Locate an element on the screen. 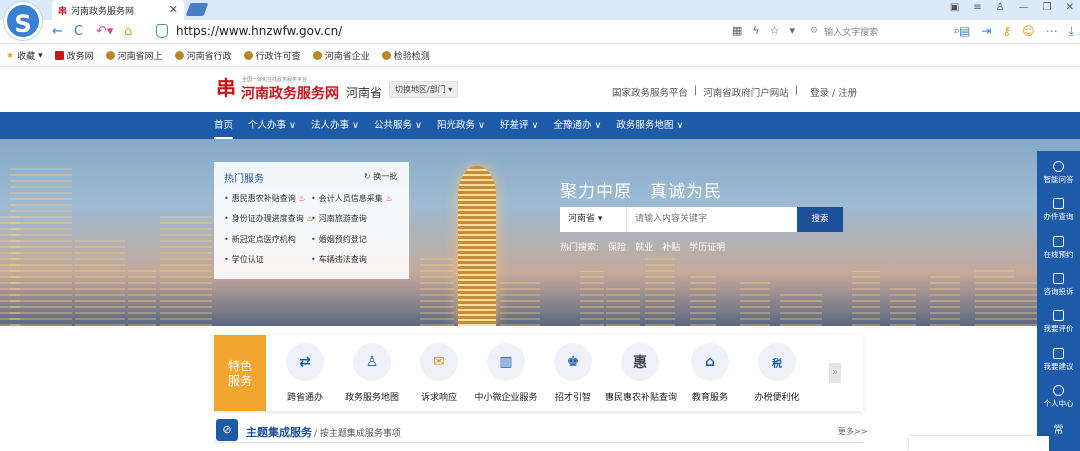  feature-item: ▥ 中小微企业服务 is located at coordinates (506, 373).